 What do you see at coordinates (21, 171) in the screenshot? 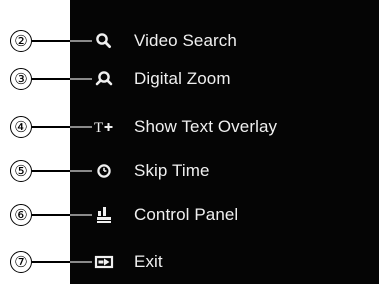
I see `callout-number: ⑤` at bounding box center [21, 171].